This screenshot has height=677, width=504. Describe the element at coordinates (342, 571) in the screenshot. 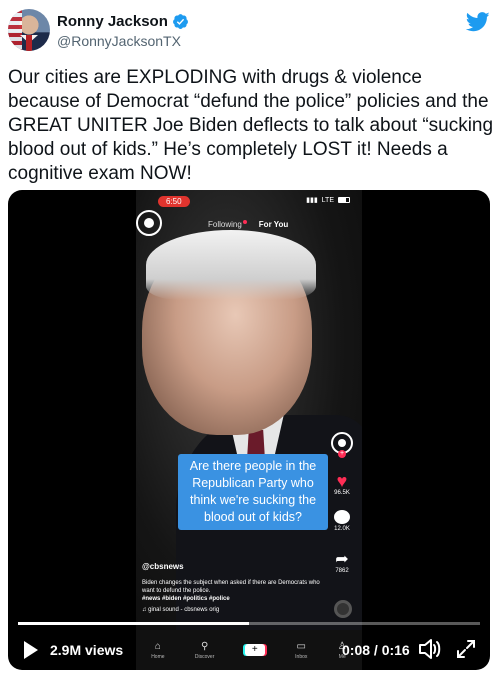

I see `share-count: 7862` at that location.